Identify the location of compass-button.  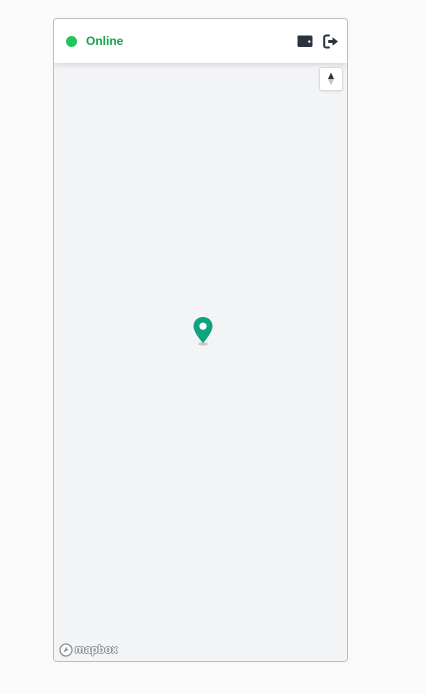
(331, 79).